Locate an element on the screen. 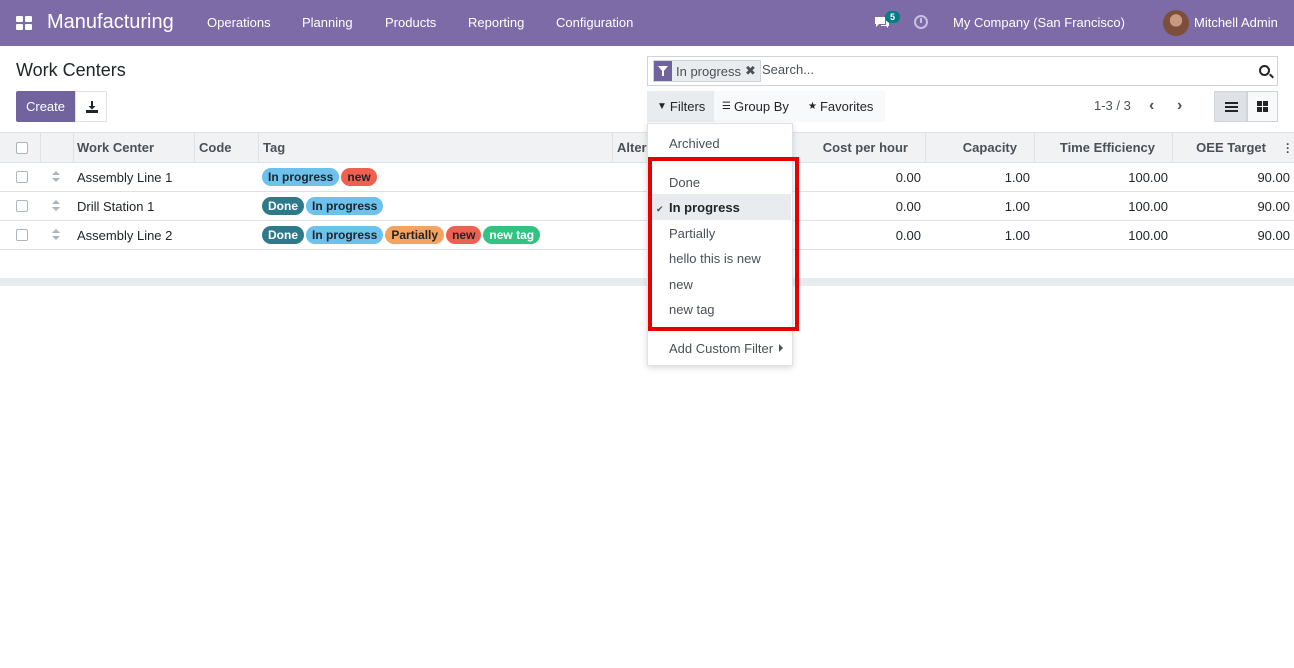 This screenshot has height=668, width=1294. kanban-view-icon is located at coordinates (1263, 106).